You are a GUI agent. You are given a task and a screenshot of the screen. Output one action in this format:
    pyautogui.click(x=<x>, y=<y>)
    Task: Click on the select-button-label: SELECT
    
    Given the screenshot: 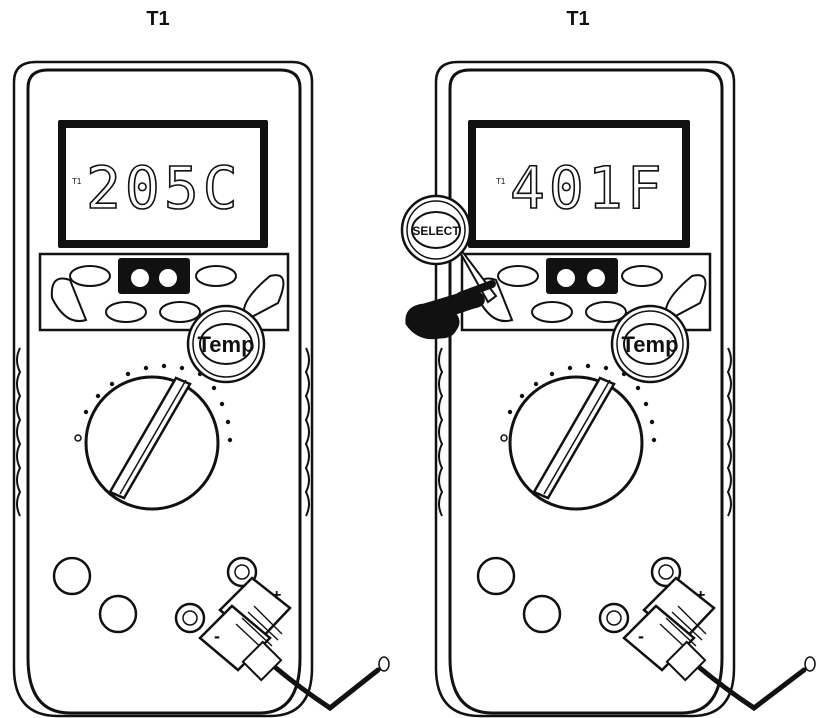 What is the action you would take?
    pyautogui.click(x=436, y=231)
    